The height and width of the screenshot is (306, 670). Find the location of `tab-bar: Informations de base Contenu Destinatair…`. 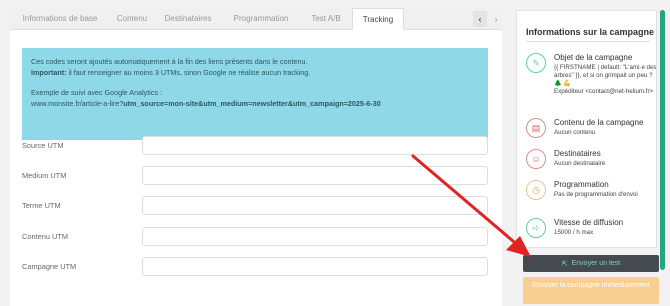

tab-bar: Informations de base Contenu Destinatair… is located at coordinates (256, 19).